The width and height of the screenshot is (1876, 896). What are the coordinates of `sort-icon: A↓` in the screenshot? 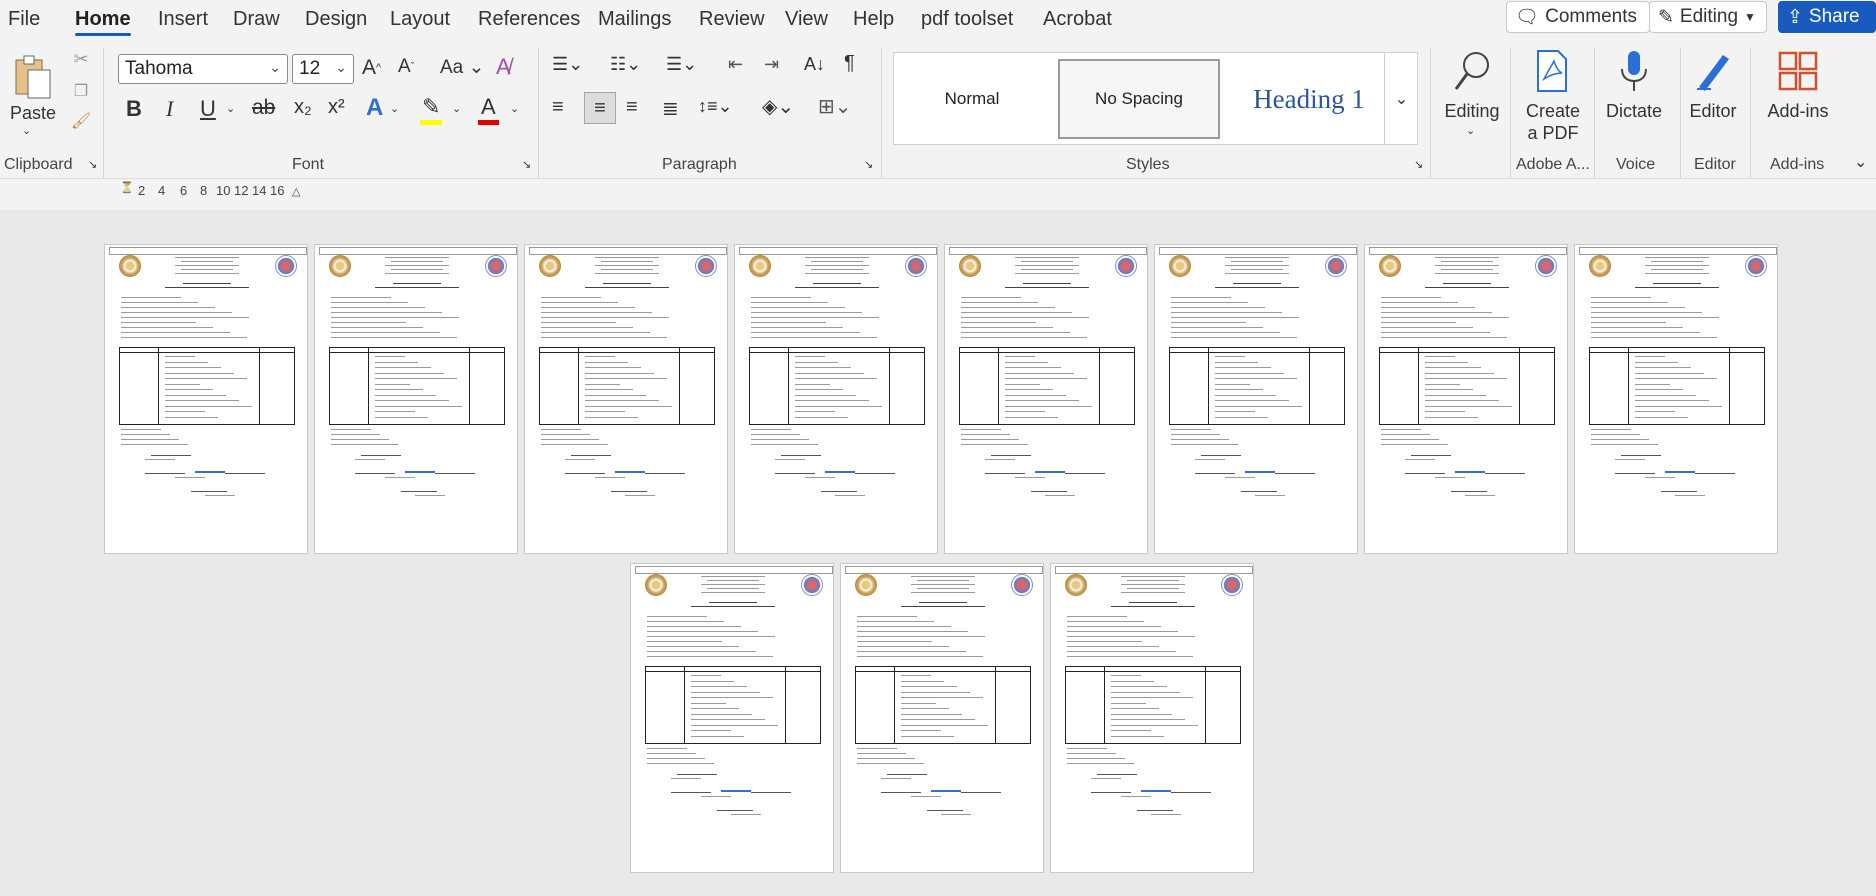 It's located at (814, 64).